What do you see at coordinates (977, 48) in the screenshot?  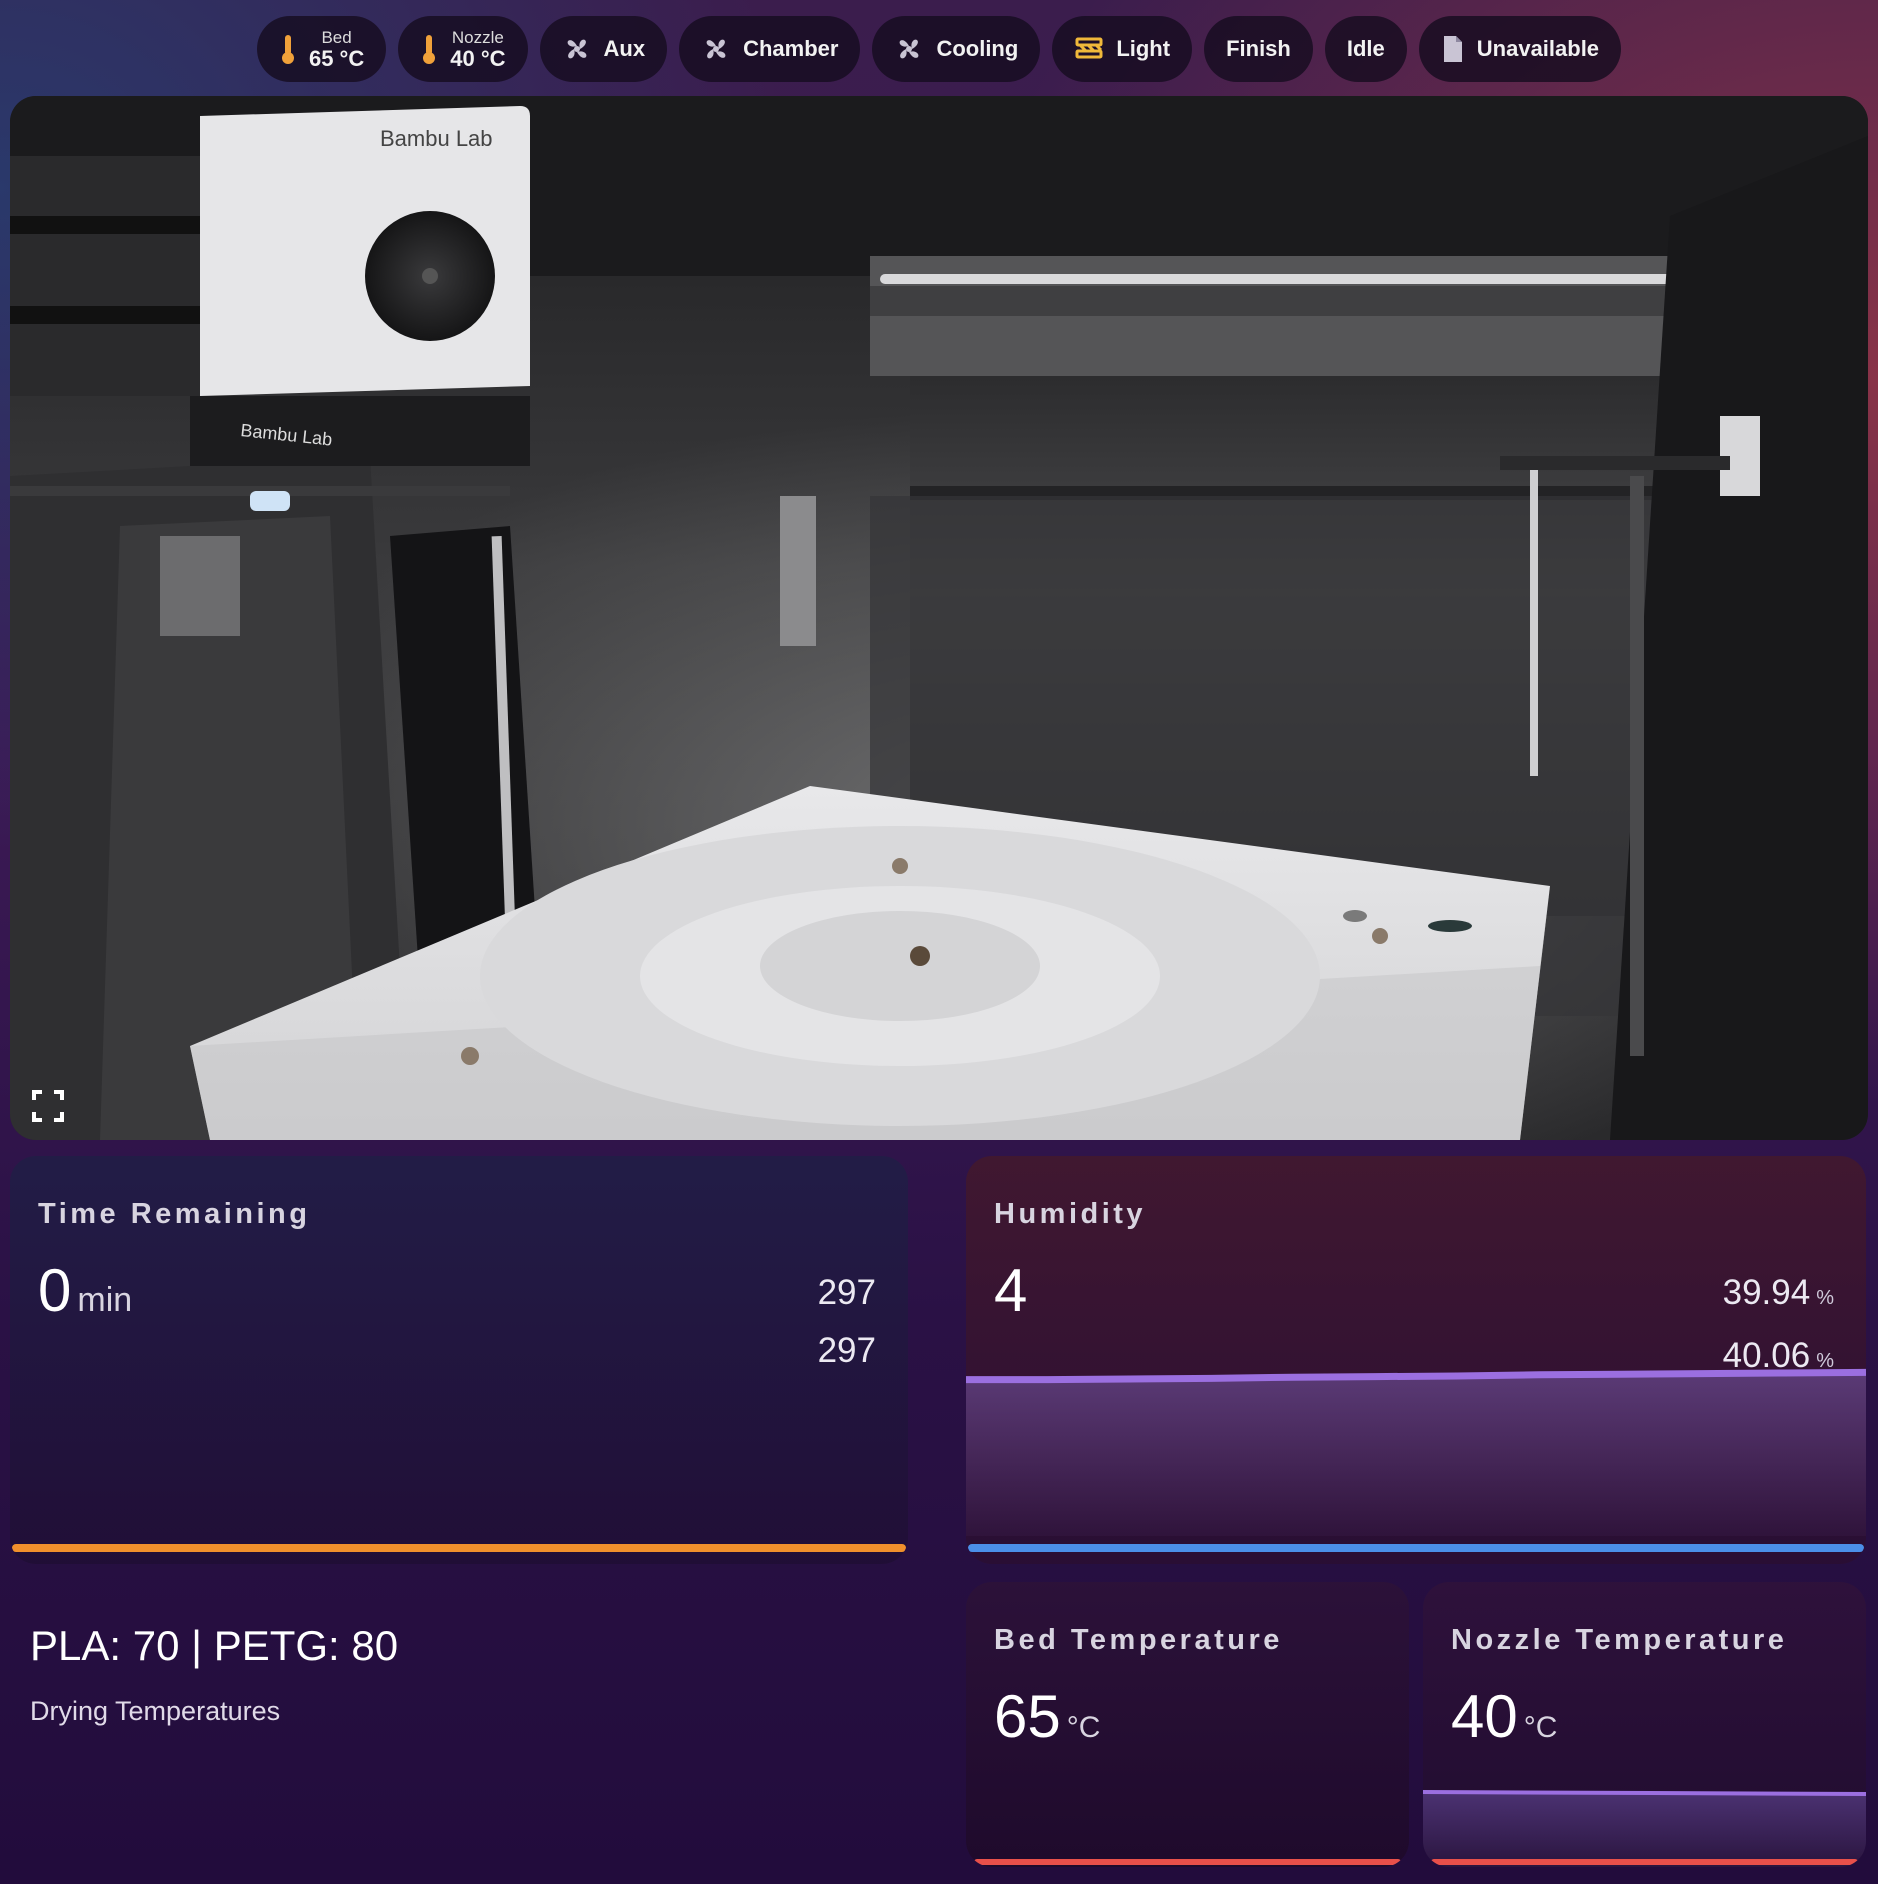 I see `cooling-fan-label: Cooling` at bounding box center [977, 48].